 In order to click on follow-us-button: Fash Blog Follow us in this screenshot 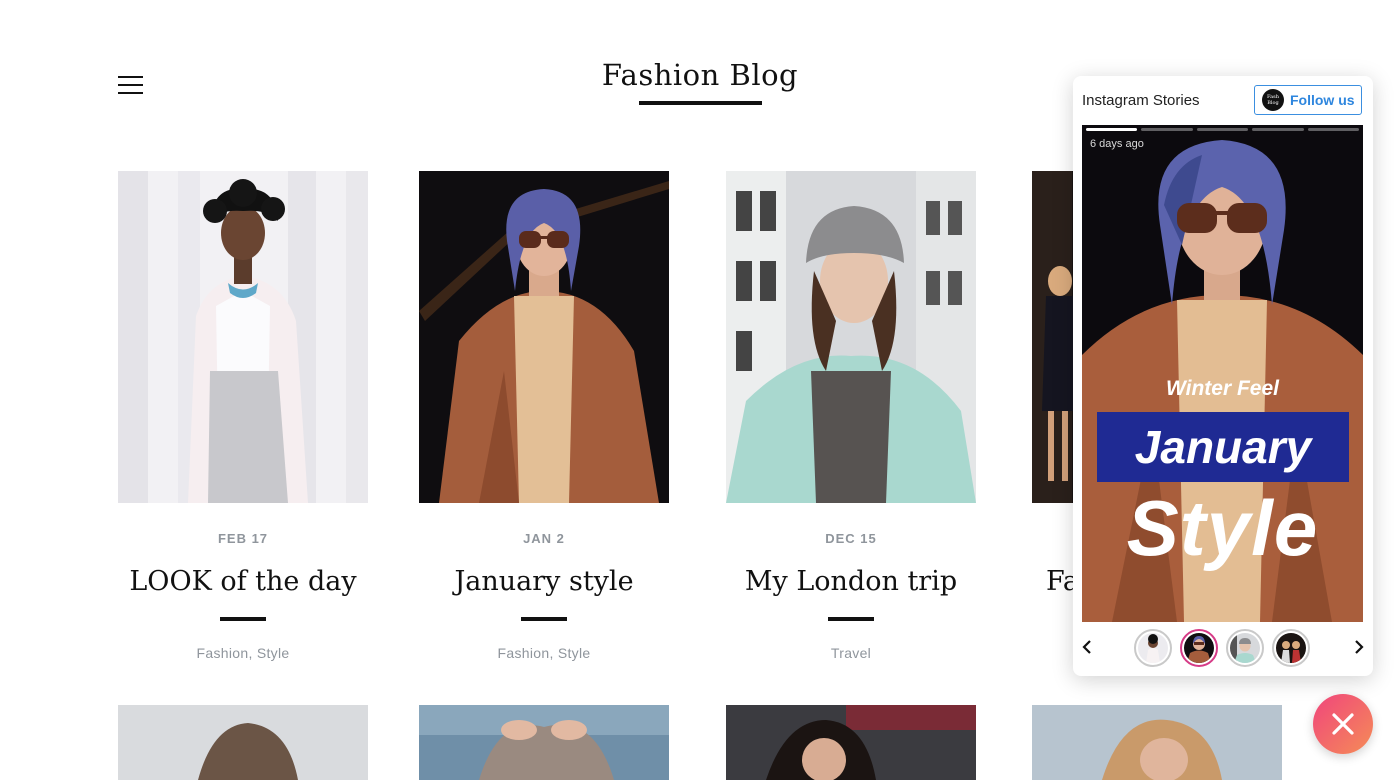, I will do `click(1308, 100)`.